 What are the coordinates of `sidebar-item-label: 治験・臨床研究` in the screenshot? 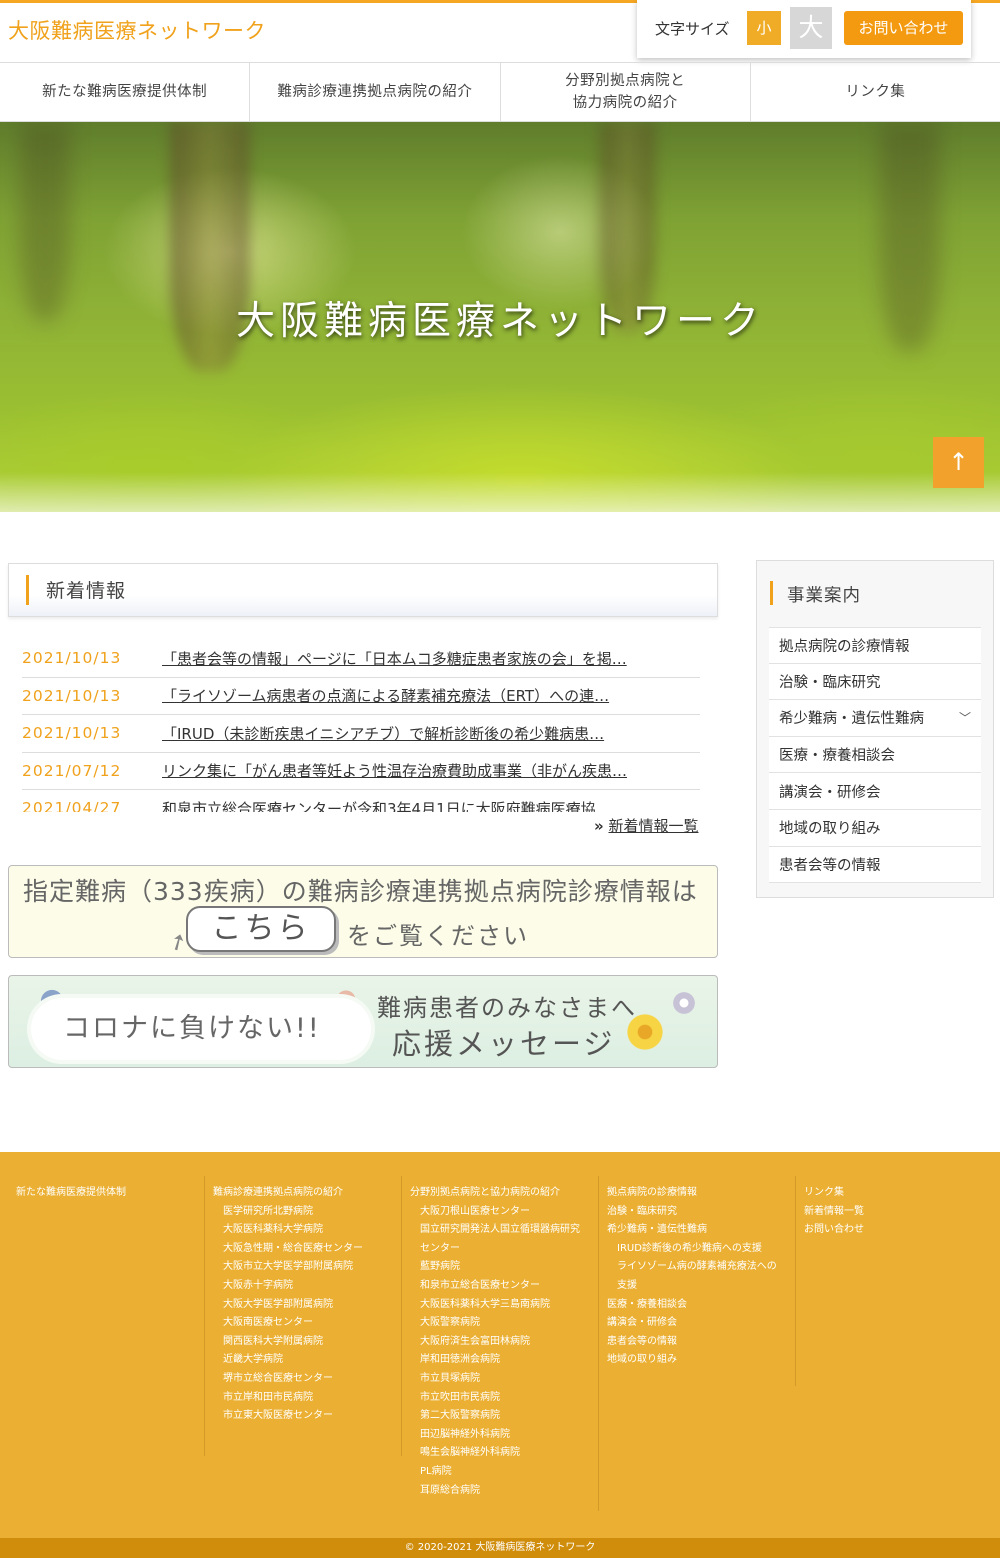 It's located at (830, 682).